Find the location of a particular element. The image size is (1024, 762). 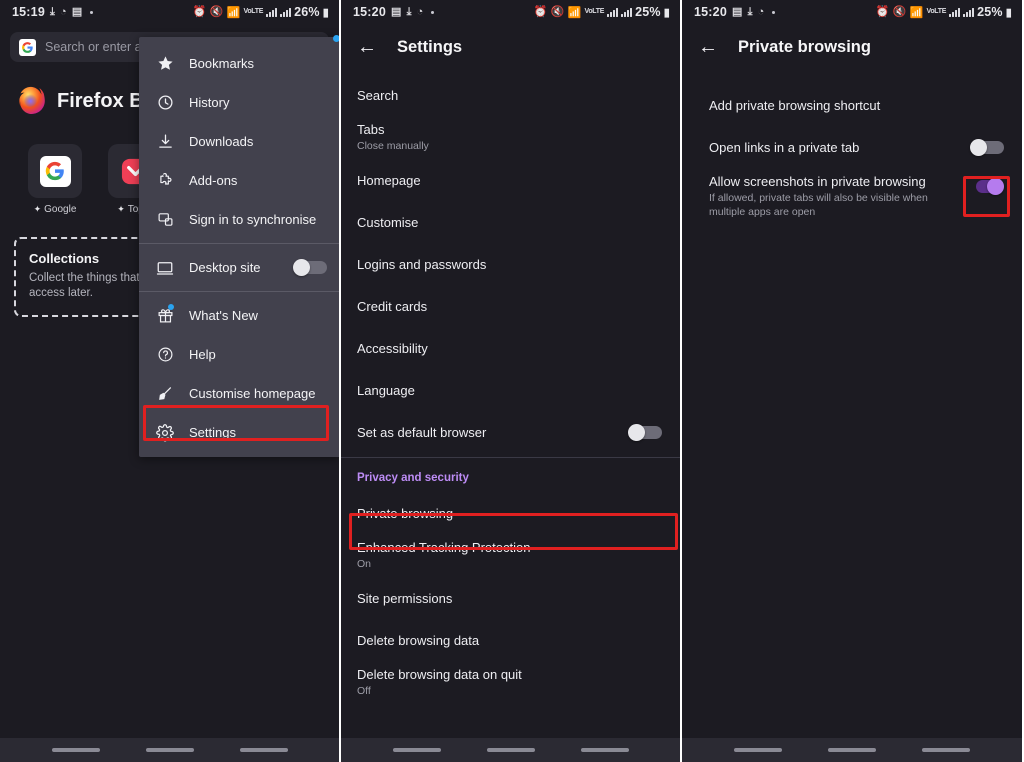

menu-item-label: Help is located at coordinates (202, 354).